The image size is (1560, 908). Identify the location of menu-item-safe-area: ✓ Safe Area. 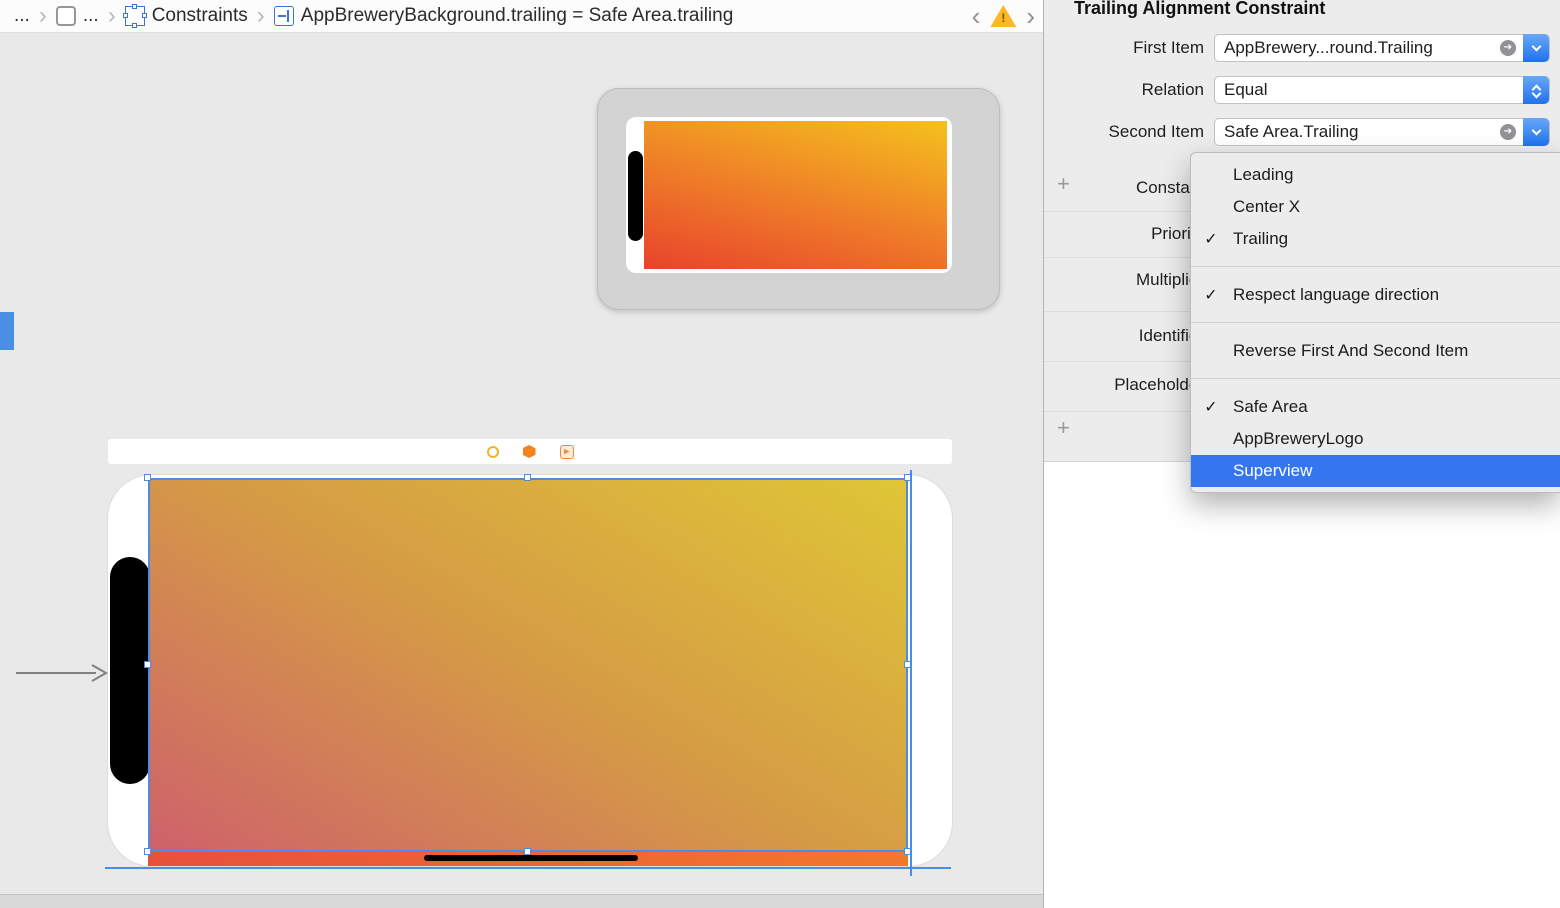
(1375, 407).